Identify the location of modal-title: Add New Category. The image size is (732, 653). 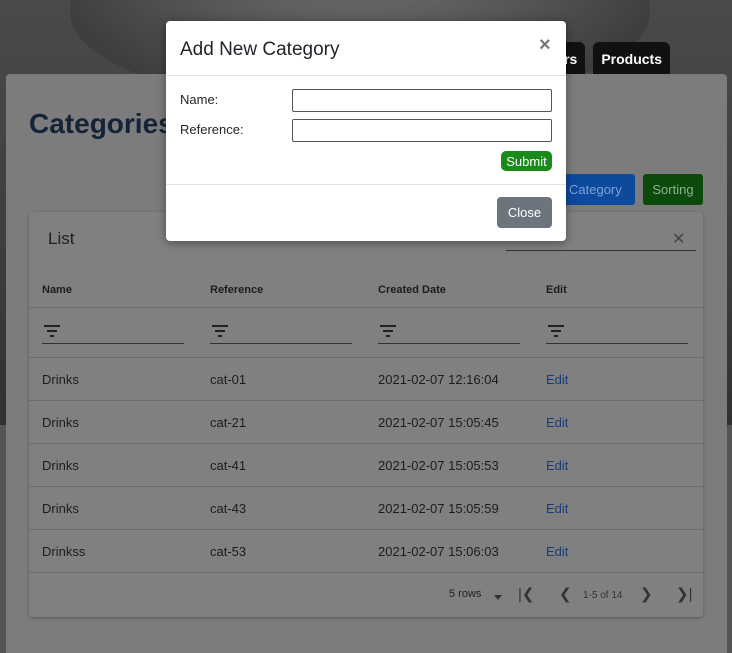
(260, 49).